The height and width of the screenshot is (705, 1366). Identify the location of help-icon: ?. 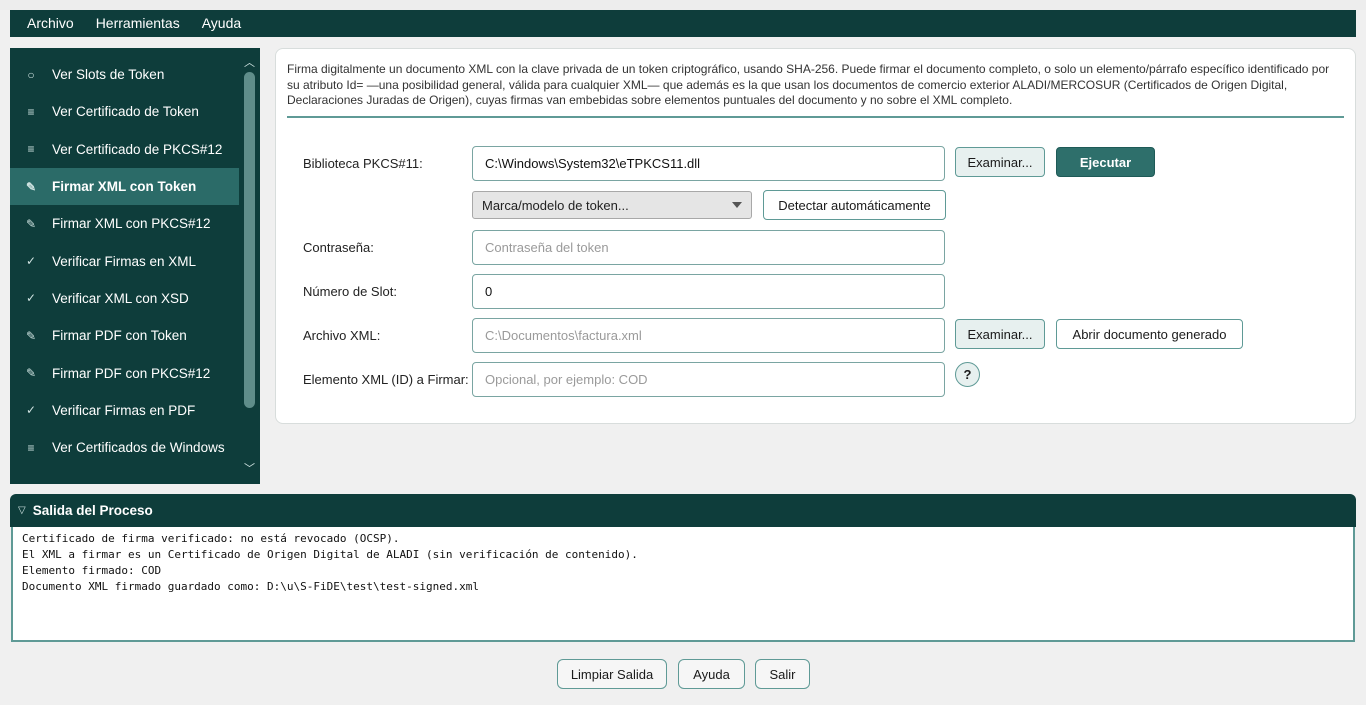
(967, 374).